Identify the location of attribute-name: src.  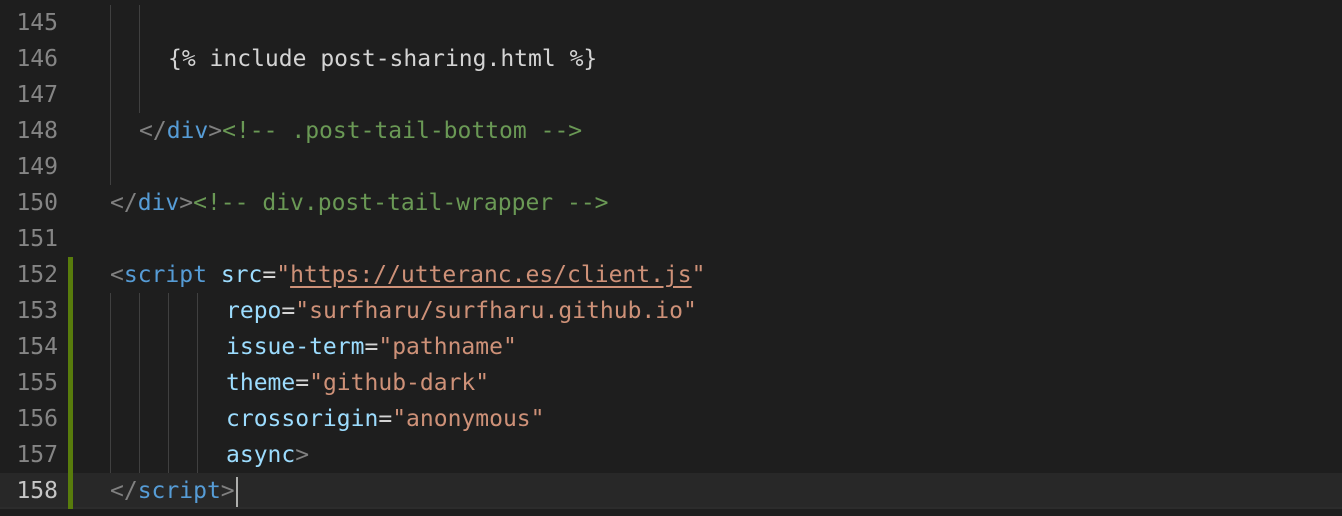
(241, 275).